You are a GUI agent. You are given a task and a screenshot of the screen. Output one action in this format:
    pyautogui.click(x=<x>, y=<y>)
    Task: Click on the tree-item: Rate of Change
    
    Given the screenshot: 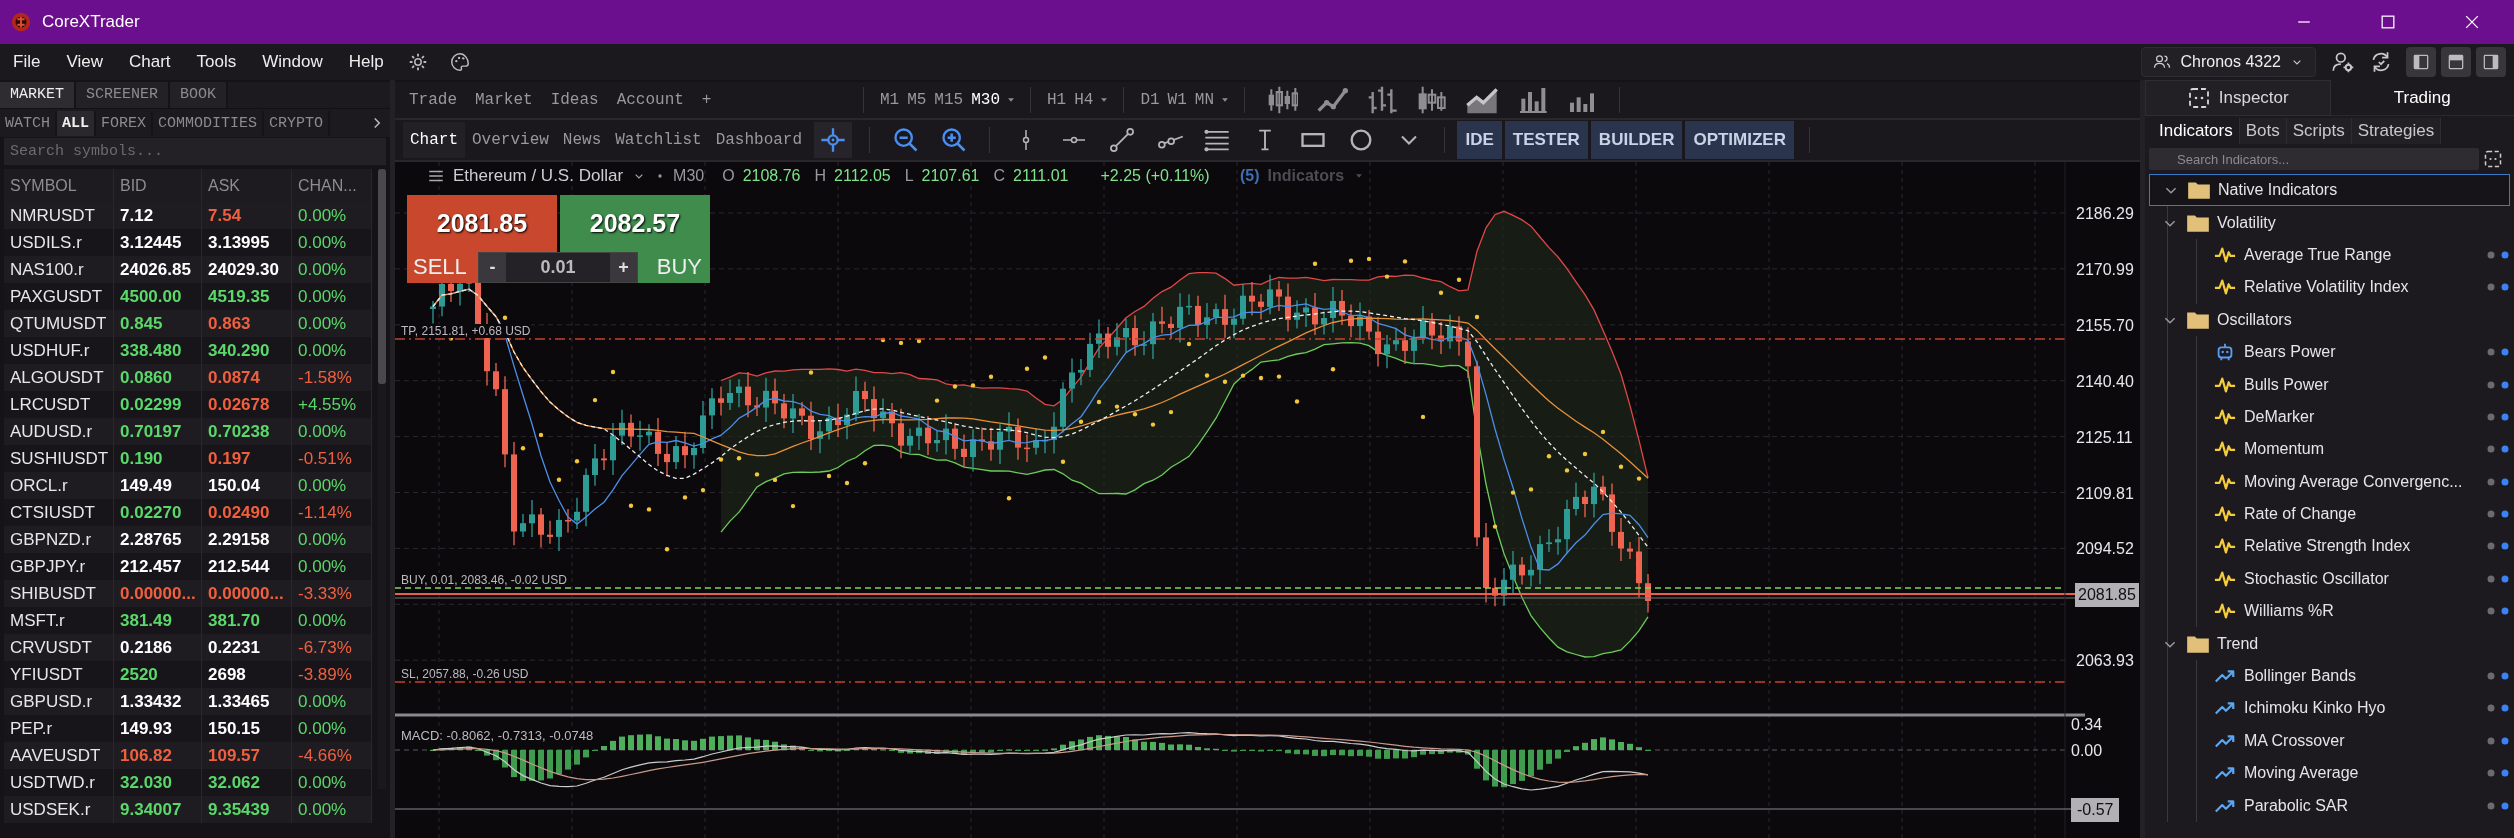 What is the action you would take?
    pyautogui.click(x=2353, y=514)
    